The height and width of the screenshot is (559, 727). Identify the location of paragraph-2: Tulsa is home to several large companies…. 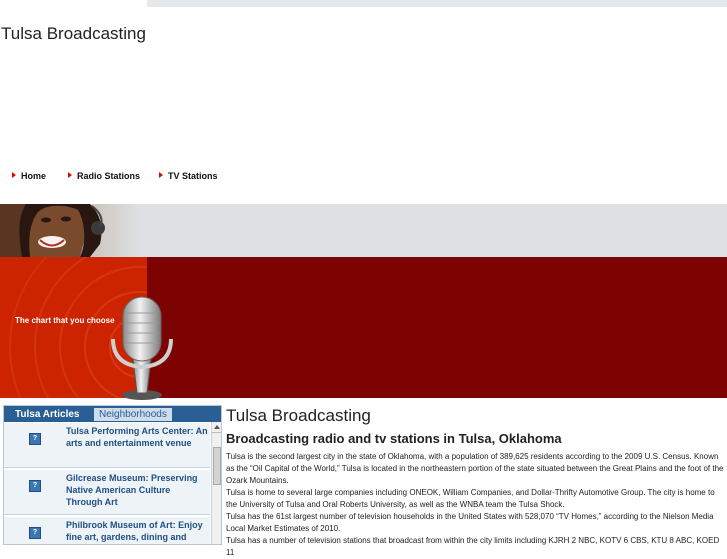
(470, 498).